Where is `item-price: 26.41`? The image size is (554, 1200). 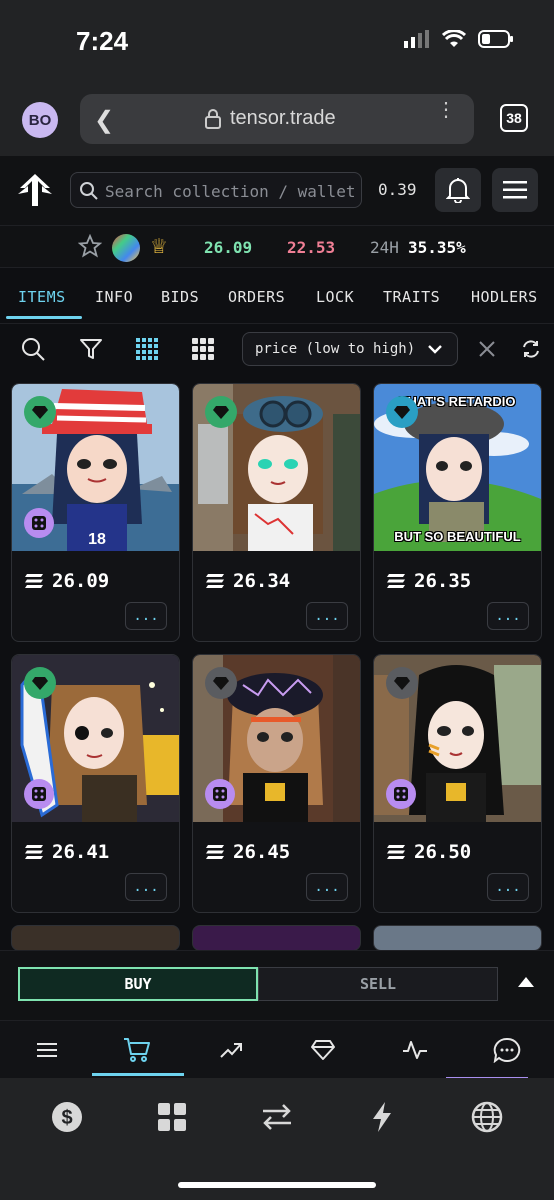
item-price: 26.41 is located at coordinates (66, 852).